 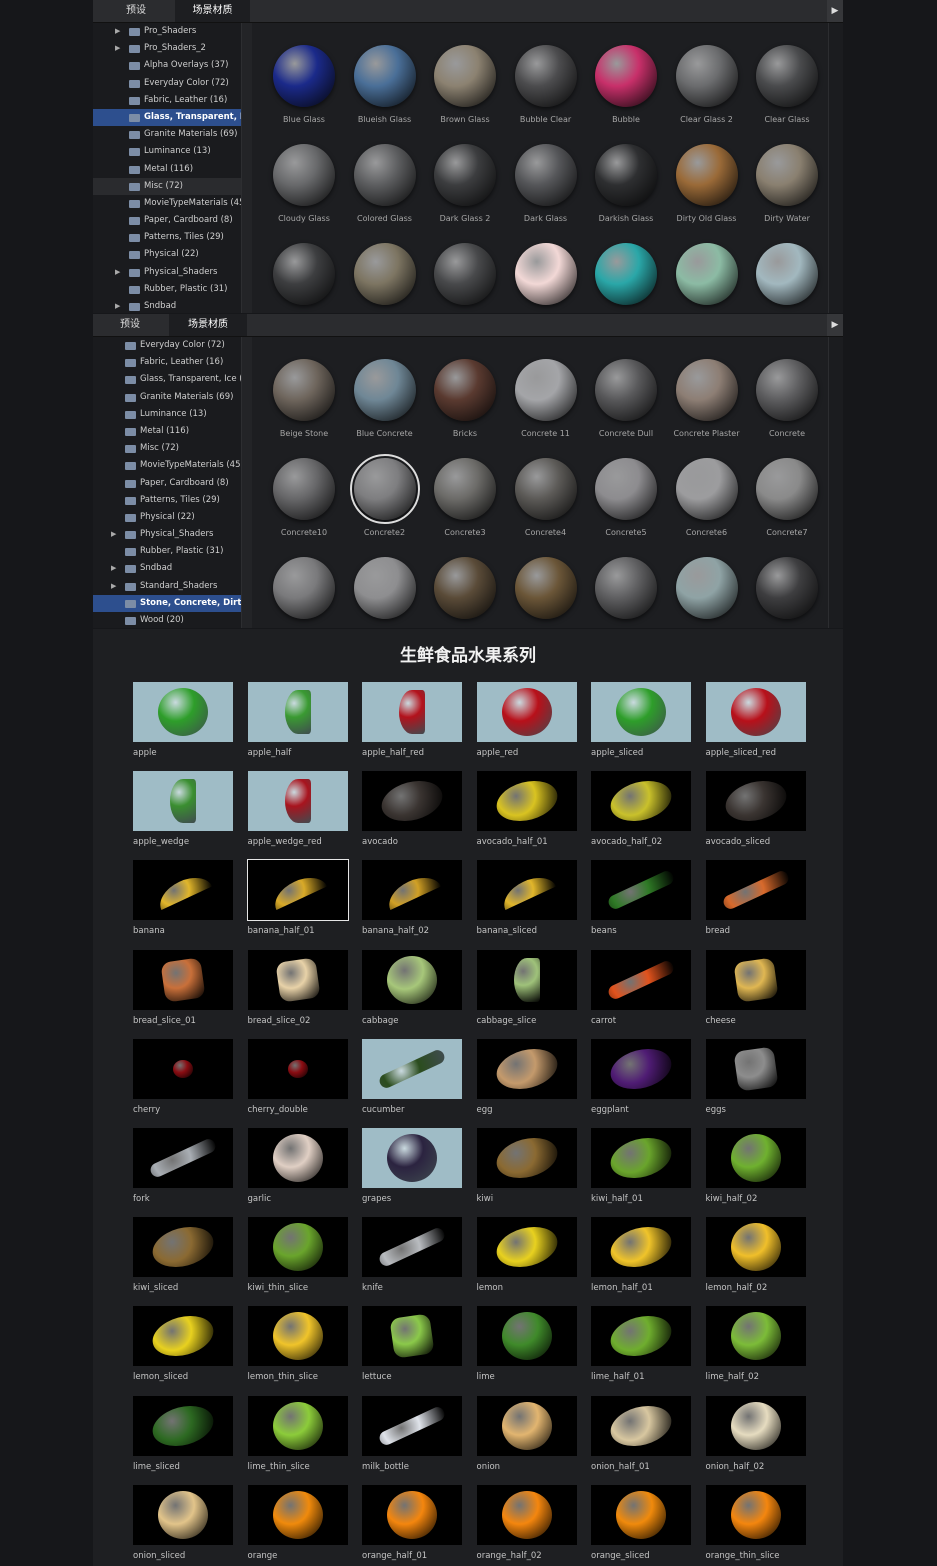 I want to click on material-swatch: Brown Glass, so click(x=465, y=84).